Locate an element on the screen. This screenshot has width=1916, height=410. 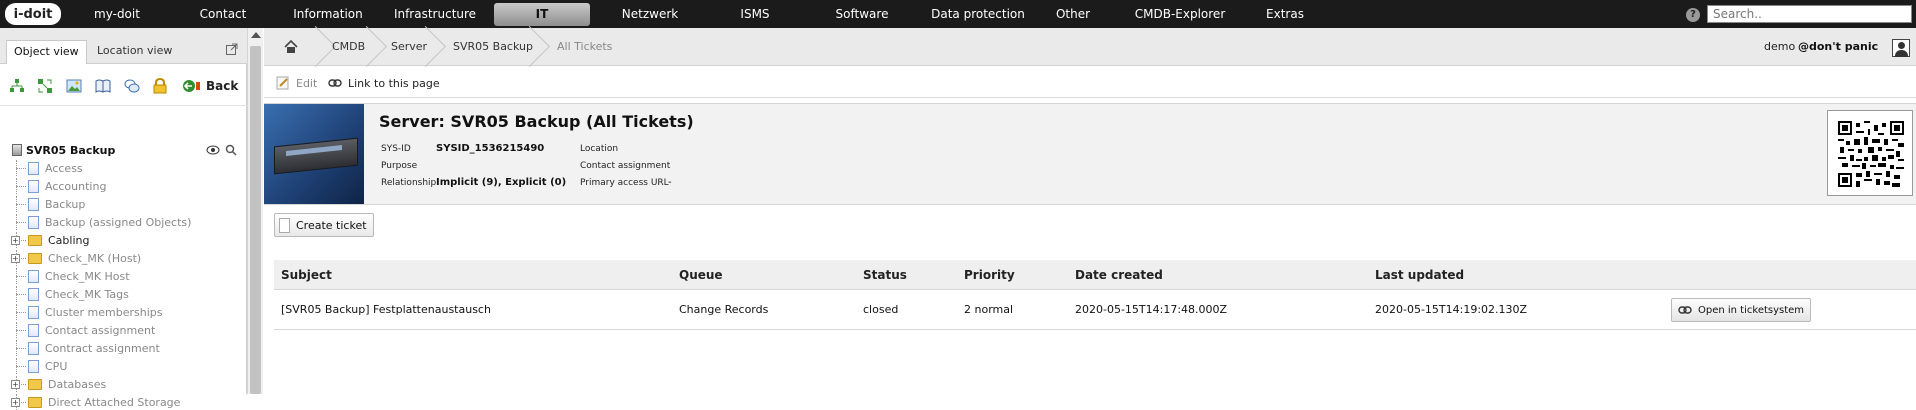
link-icon is located at coordinates (335, 83).